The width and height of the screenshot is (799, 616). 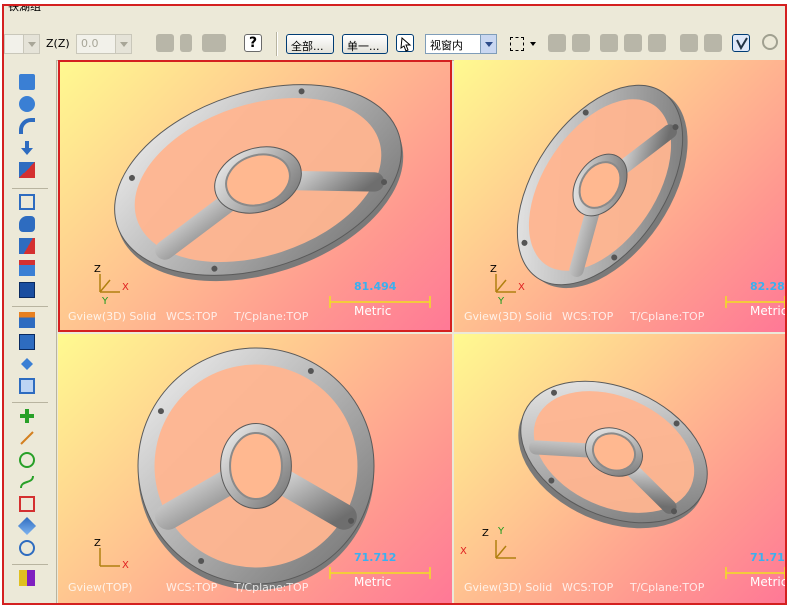 What do you see at coordinates (461, 44) in the screenshot?
I see `view-mode-select: 视窗内` at bounding box center [461, 44].